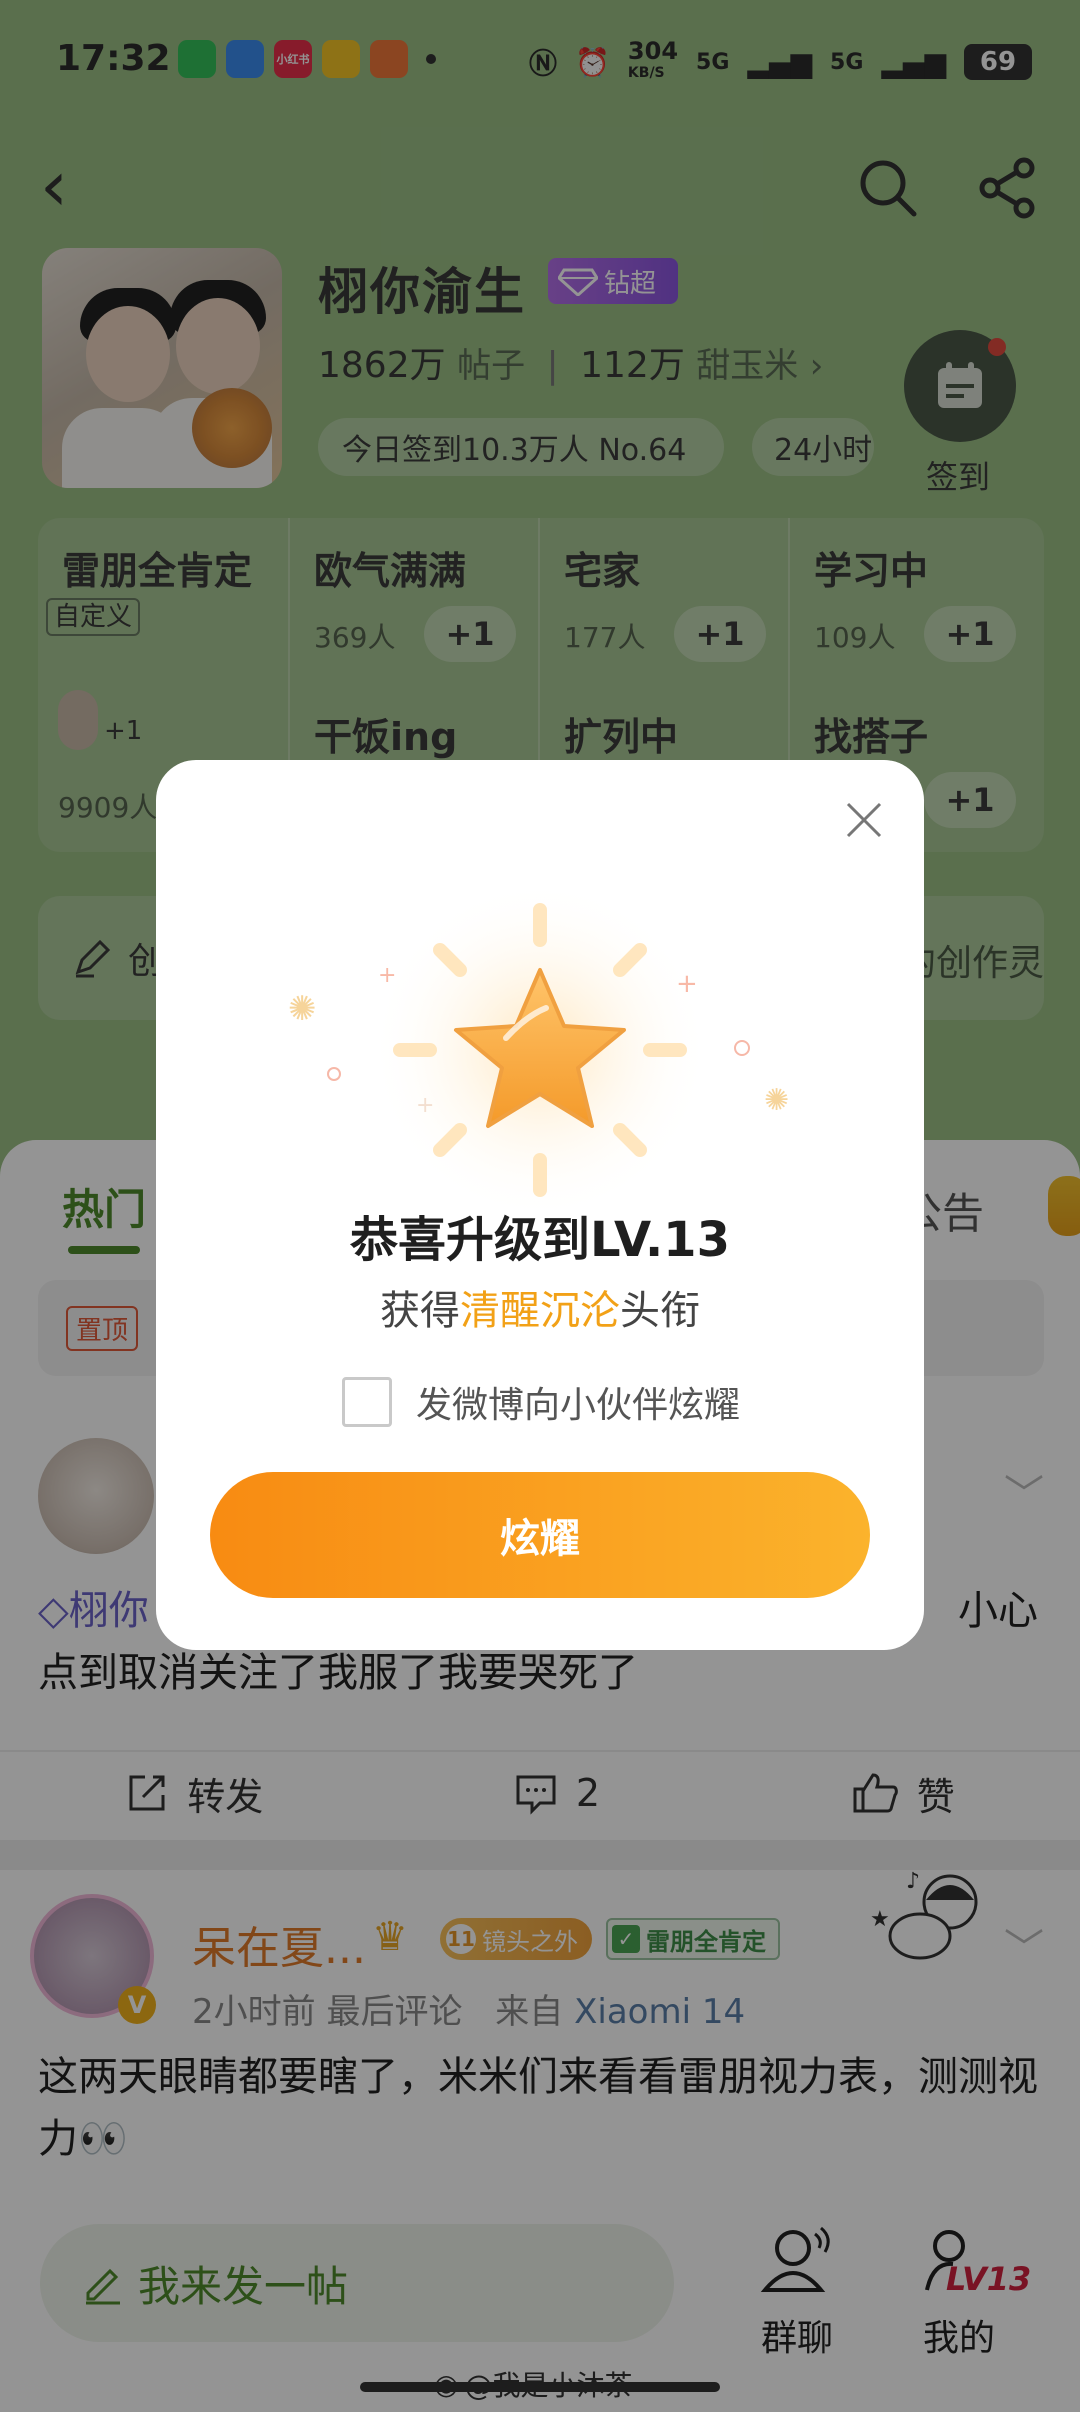 This screenshot has height=2412, width=1080. What do you see at coordinates (540, 1535) in the screenshot?
I see `show-off-button: 炫耀` at bounding box center [540, 1535].